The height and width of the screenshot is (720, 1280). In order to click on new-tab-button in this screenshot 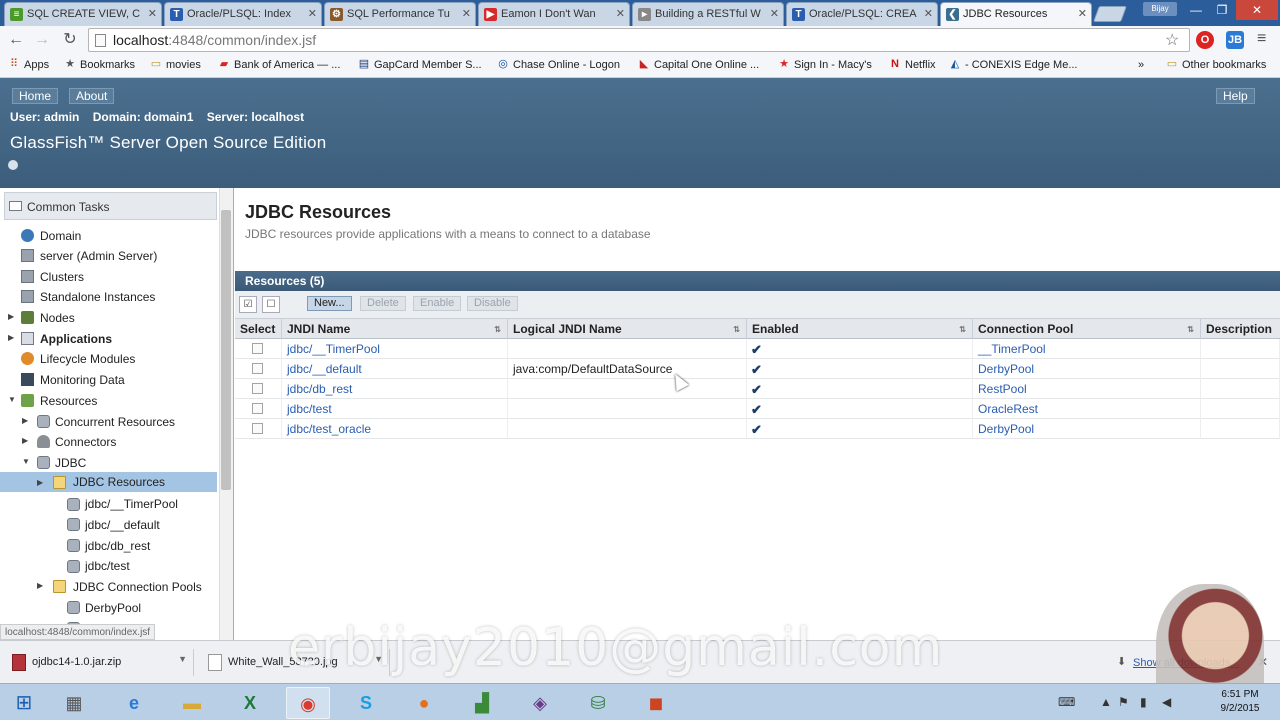, I will do `click(1110, 14)`.